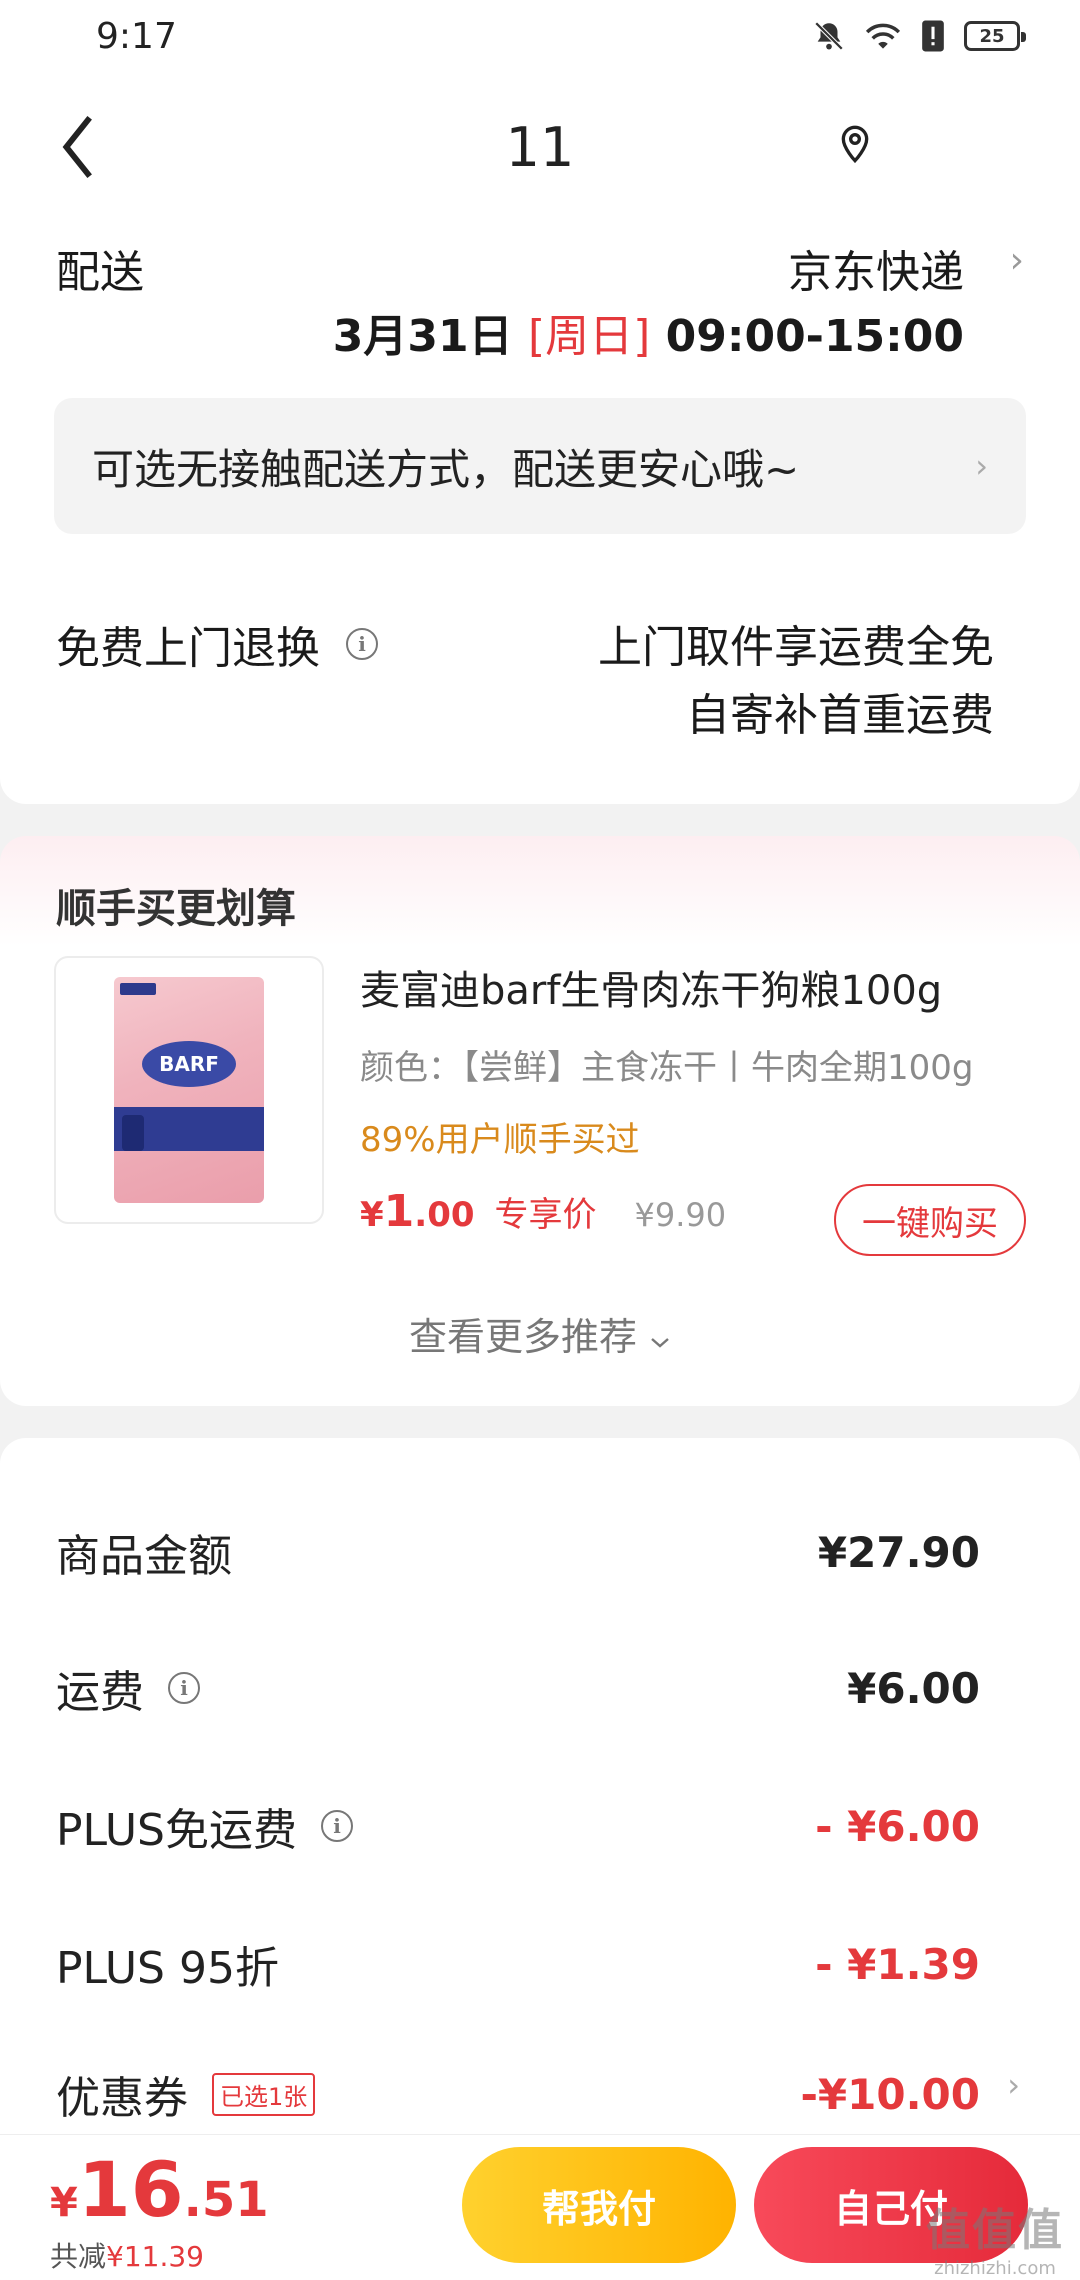 The width and height of the screenshot is (1080, 2280). Describe the element at coordinates (651, 987) in the screenshot. I see `product-name: 麦富迪barf生骨肉冻干狗粮100g` at that location.